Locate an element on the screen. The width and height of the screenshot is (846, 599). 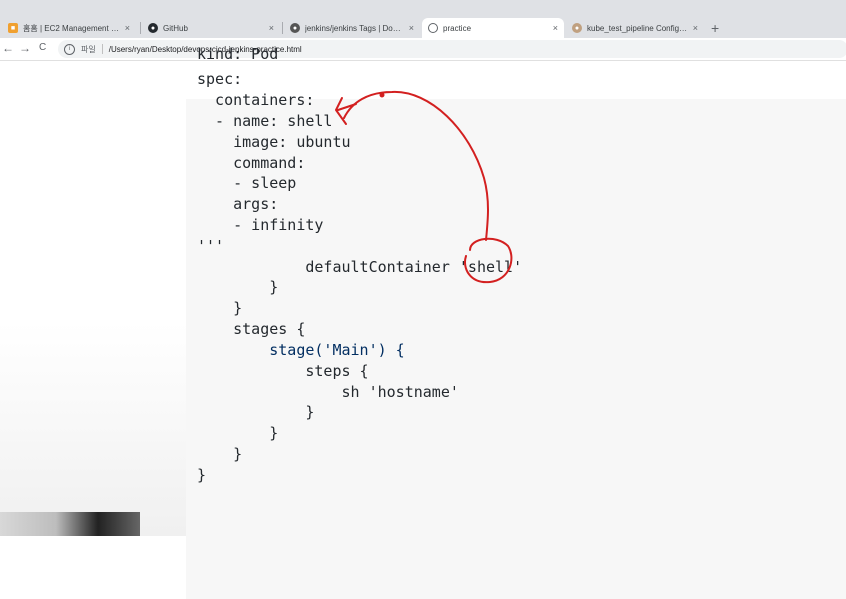
code-line: kind: Pod is located at coordinates (238, 54).